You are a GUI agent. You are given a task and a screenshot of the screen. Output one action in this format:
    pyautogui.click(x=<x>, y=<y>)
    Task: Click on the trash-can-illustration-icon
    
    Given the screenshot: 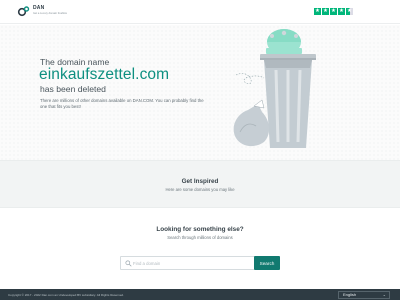 What is the action you would take?
    pyautogui.click(x=274, y=88)
    